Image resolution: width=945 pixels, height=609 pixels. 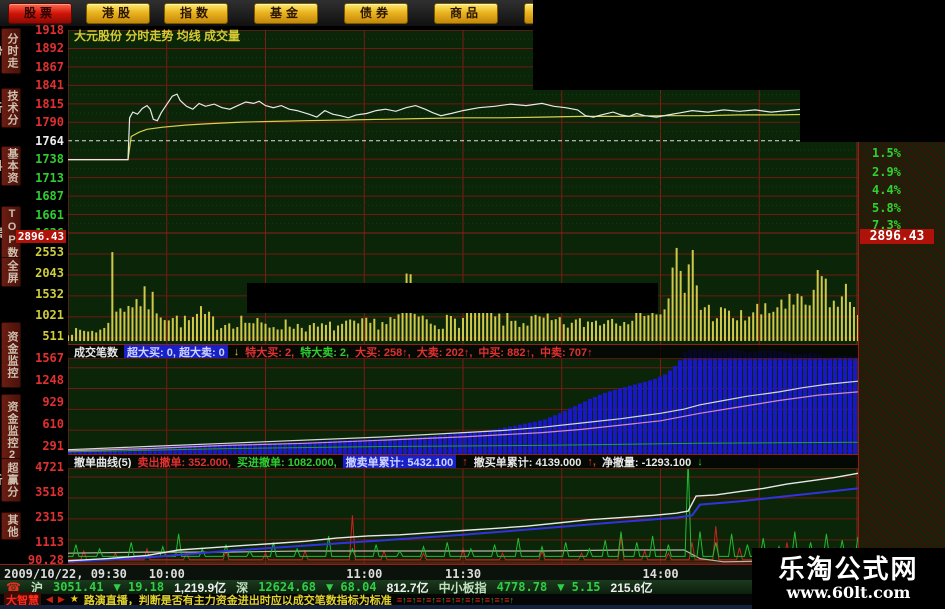 I want to click on deal-count-title: 成交笔数, so click(x=96, y=352).